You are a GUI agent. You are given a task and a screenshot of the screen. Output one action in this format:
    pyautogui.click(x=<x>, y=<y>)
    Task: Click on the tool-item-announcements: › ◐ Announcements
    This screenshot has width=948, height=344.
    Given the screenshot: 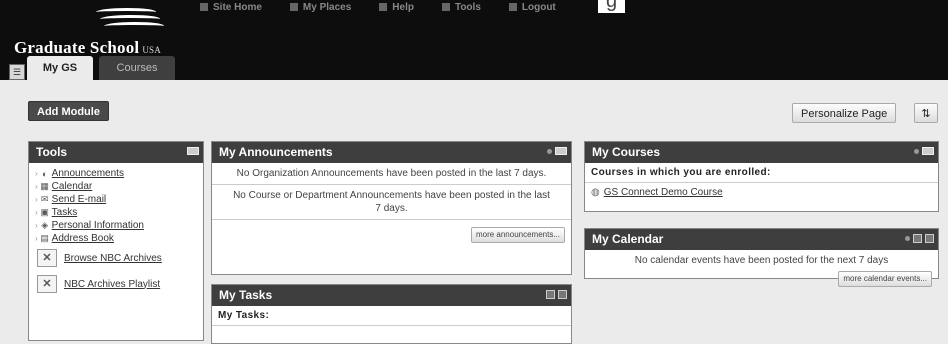 What is the action you would take?
    pyautogui.click(x=119, y=173)
    